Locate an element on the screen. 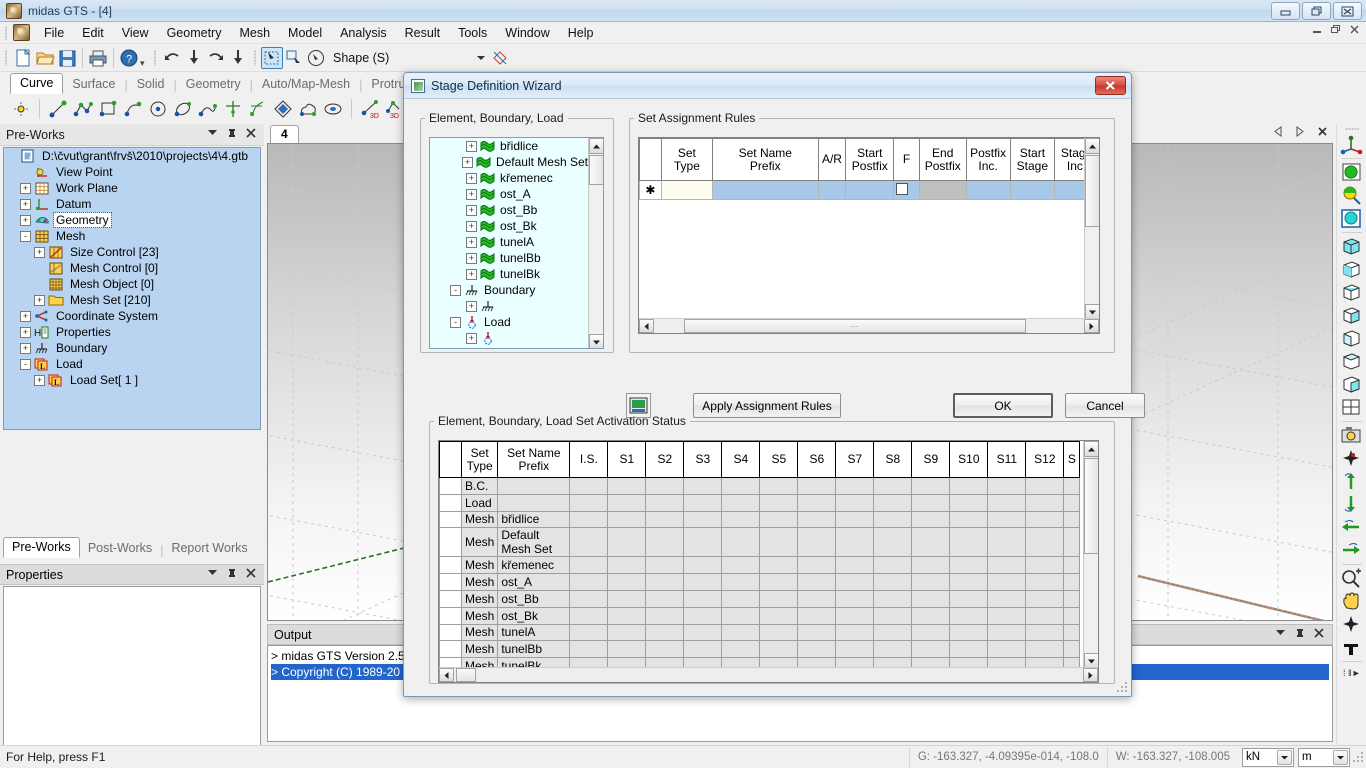 The width and height of the screenshot is (1366, 768). properties-panel-body is located at coordinates (132, 677).